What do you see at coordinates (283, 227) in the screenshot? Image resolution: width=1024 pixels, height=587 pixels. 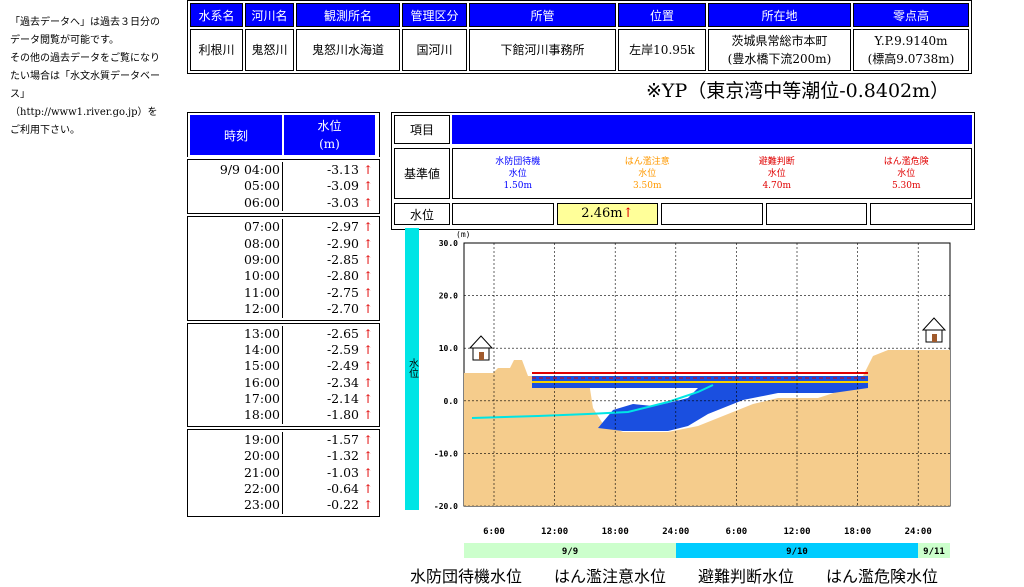 I see `hourly-row: 07:00 -2.97 ↑` at bounding box center [283, 227].